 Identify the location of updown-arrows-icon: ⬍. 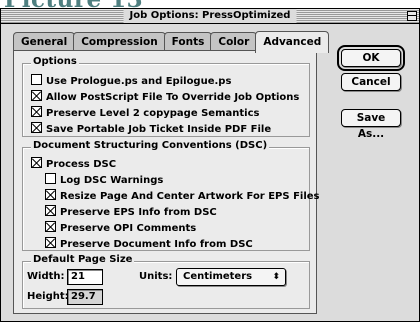
(276, 277).